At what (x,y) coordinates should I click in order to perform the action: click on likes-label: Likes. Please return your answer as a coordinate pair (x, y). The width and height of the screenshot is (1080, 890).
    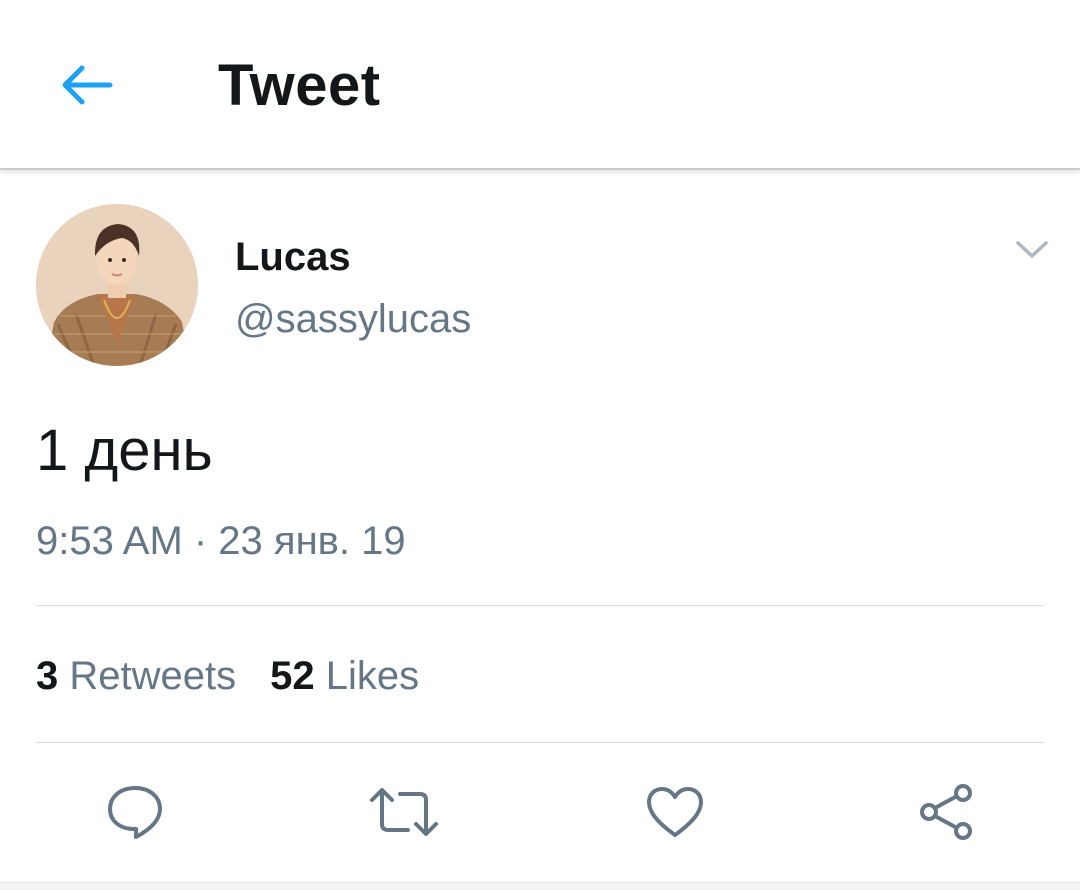
    Looking at the image, I should click on (372, 676).